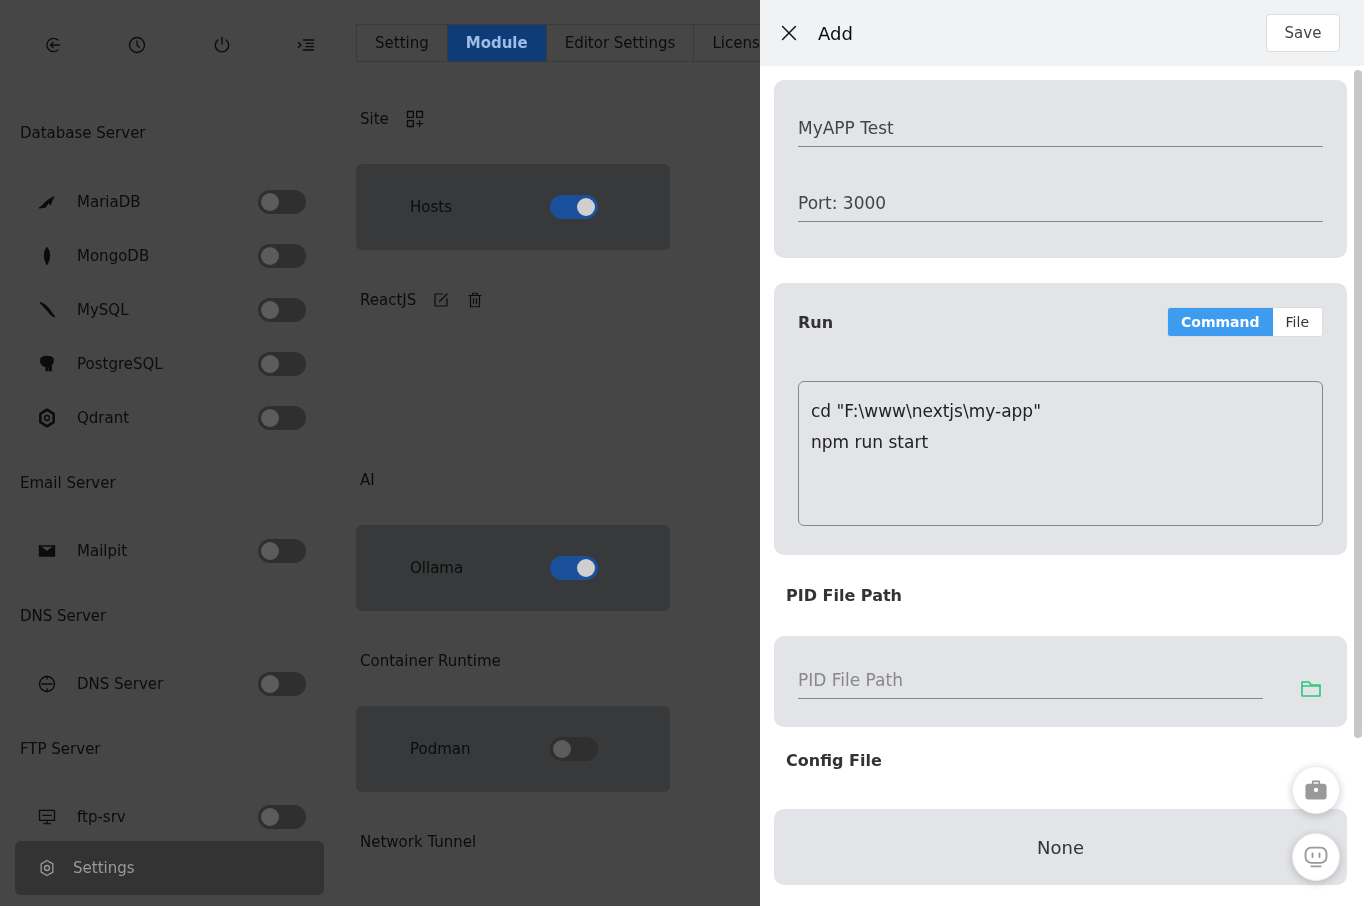 The image size is (1364, 906). I want to click on save-button: Save, so click(1303, 33).